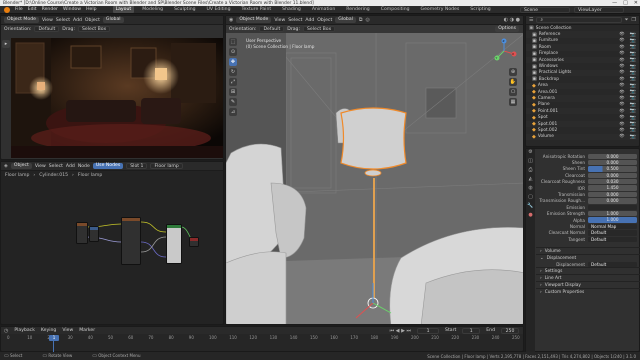 Image resolution: width=640 pixels, height=360 pixels. I want to click on displacement-section: ⌄ Displacement, so click(588, 257).